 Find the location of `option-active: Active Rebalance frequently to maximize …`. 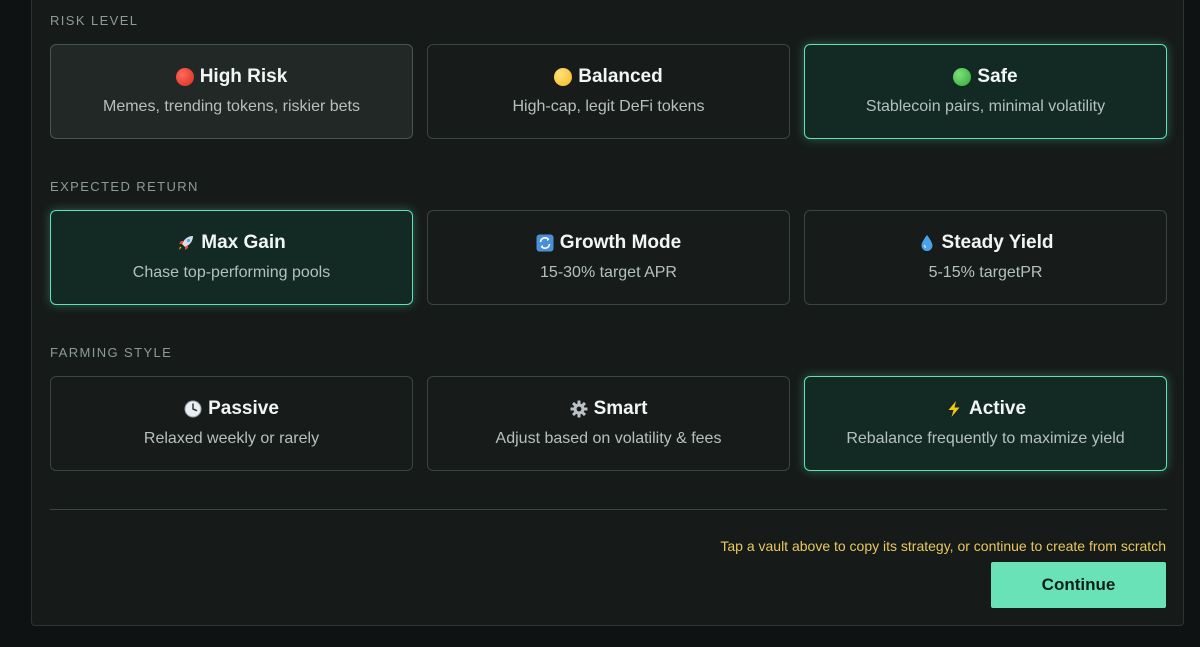

option-active: Active Rebalance frequently to maximize … is located at coordinates (985, 423).